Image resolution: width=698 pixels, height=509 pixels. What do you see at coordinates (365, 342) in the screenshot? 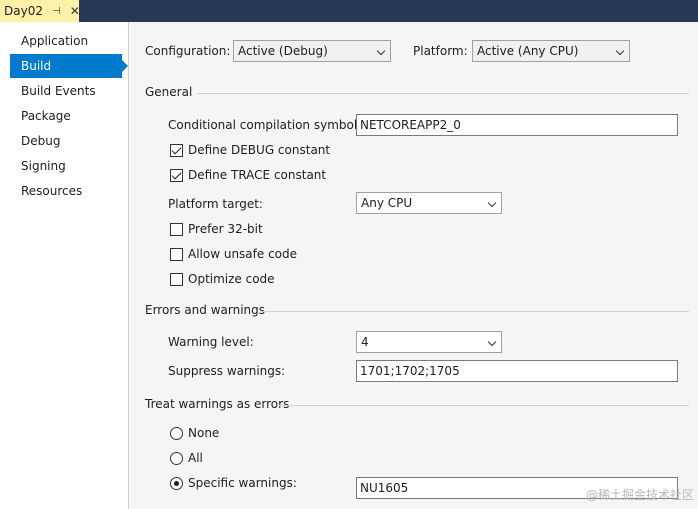
I see `warning-level-value: 4` at bounding box center [365, 342].